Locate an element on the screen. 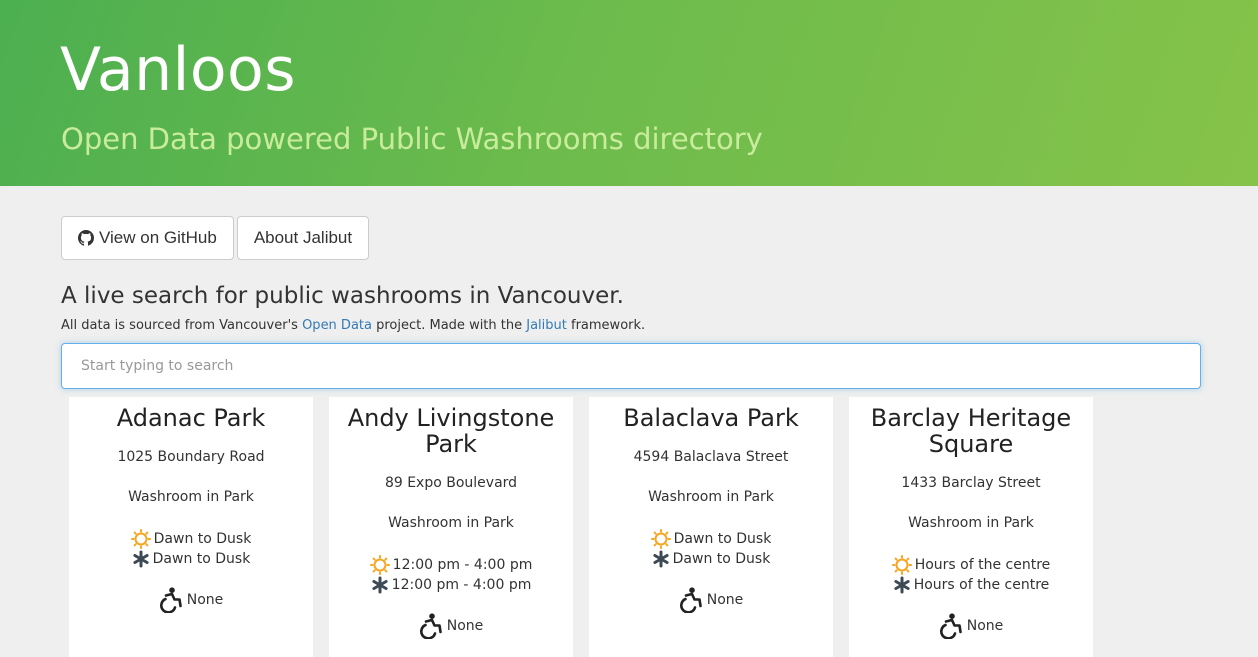 The height and width of the screenshot is (657, 1258). winter-hours-text: 12:00 pm - 4:00 pm is located at coordinates (461, 585).